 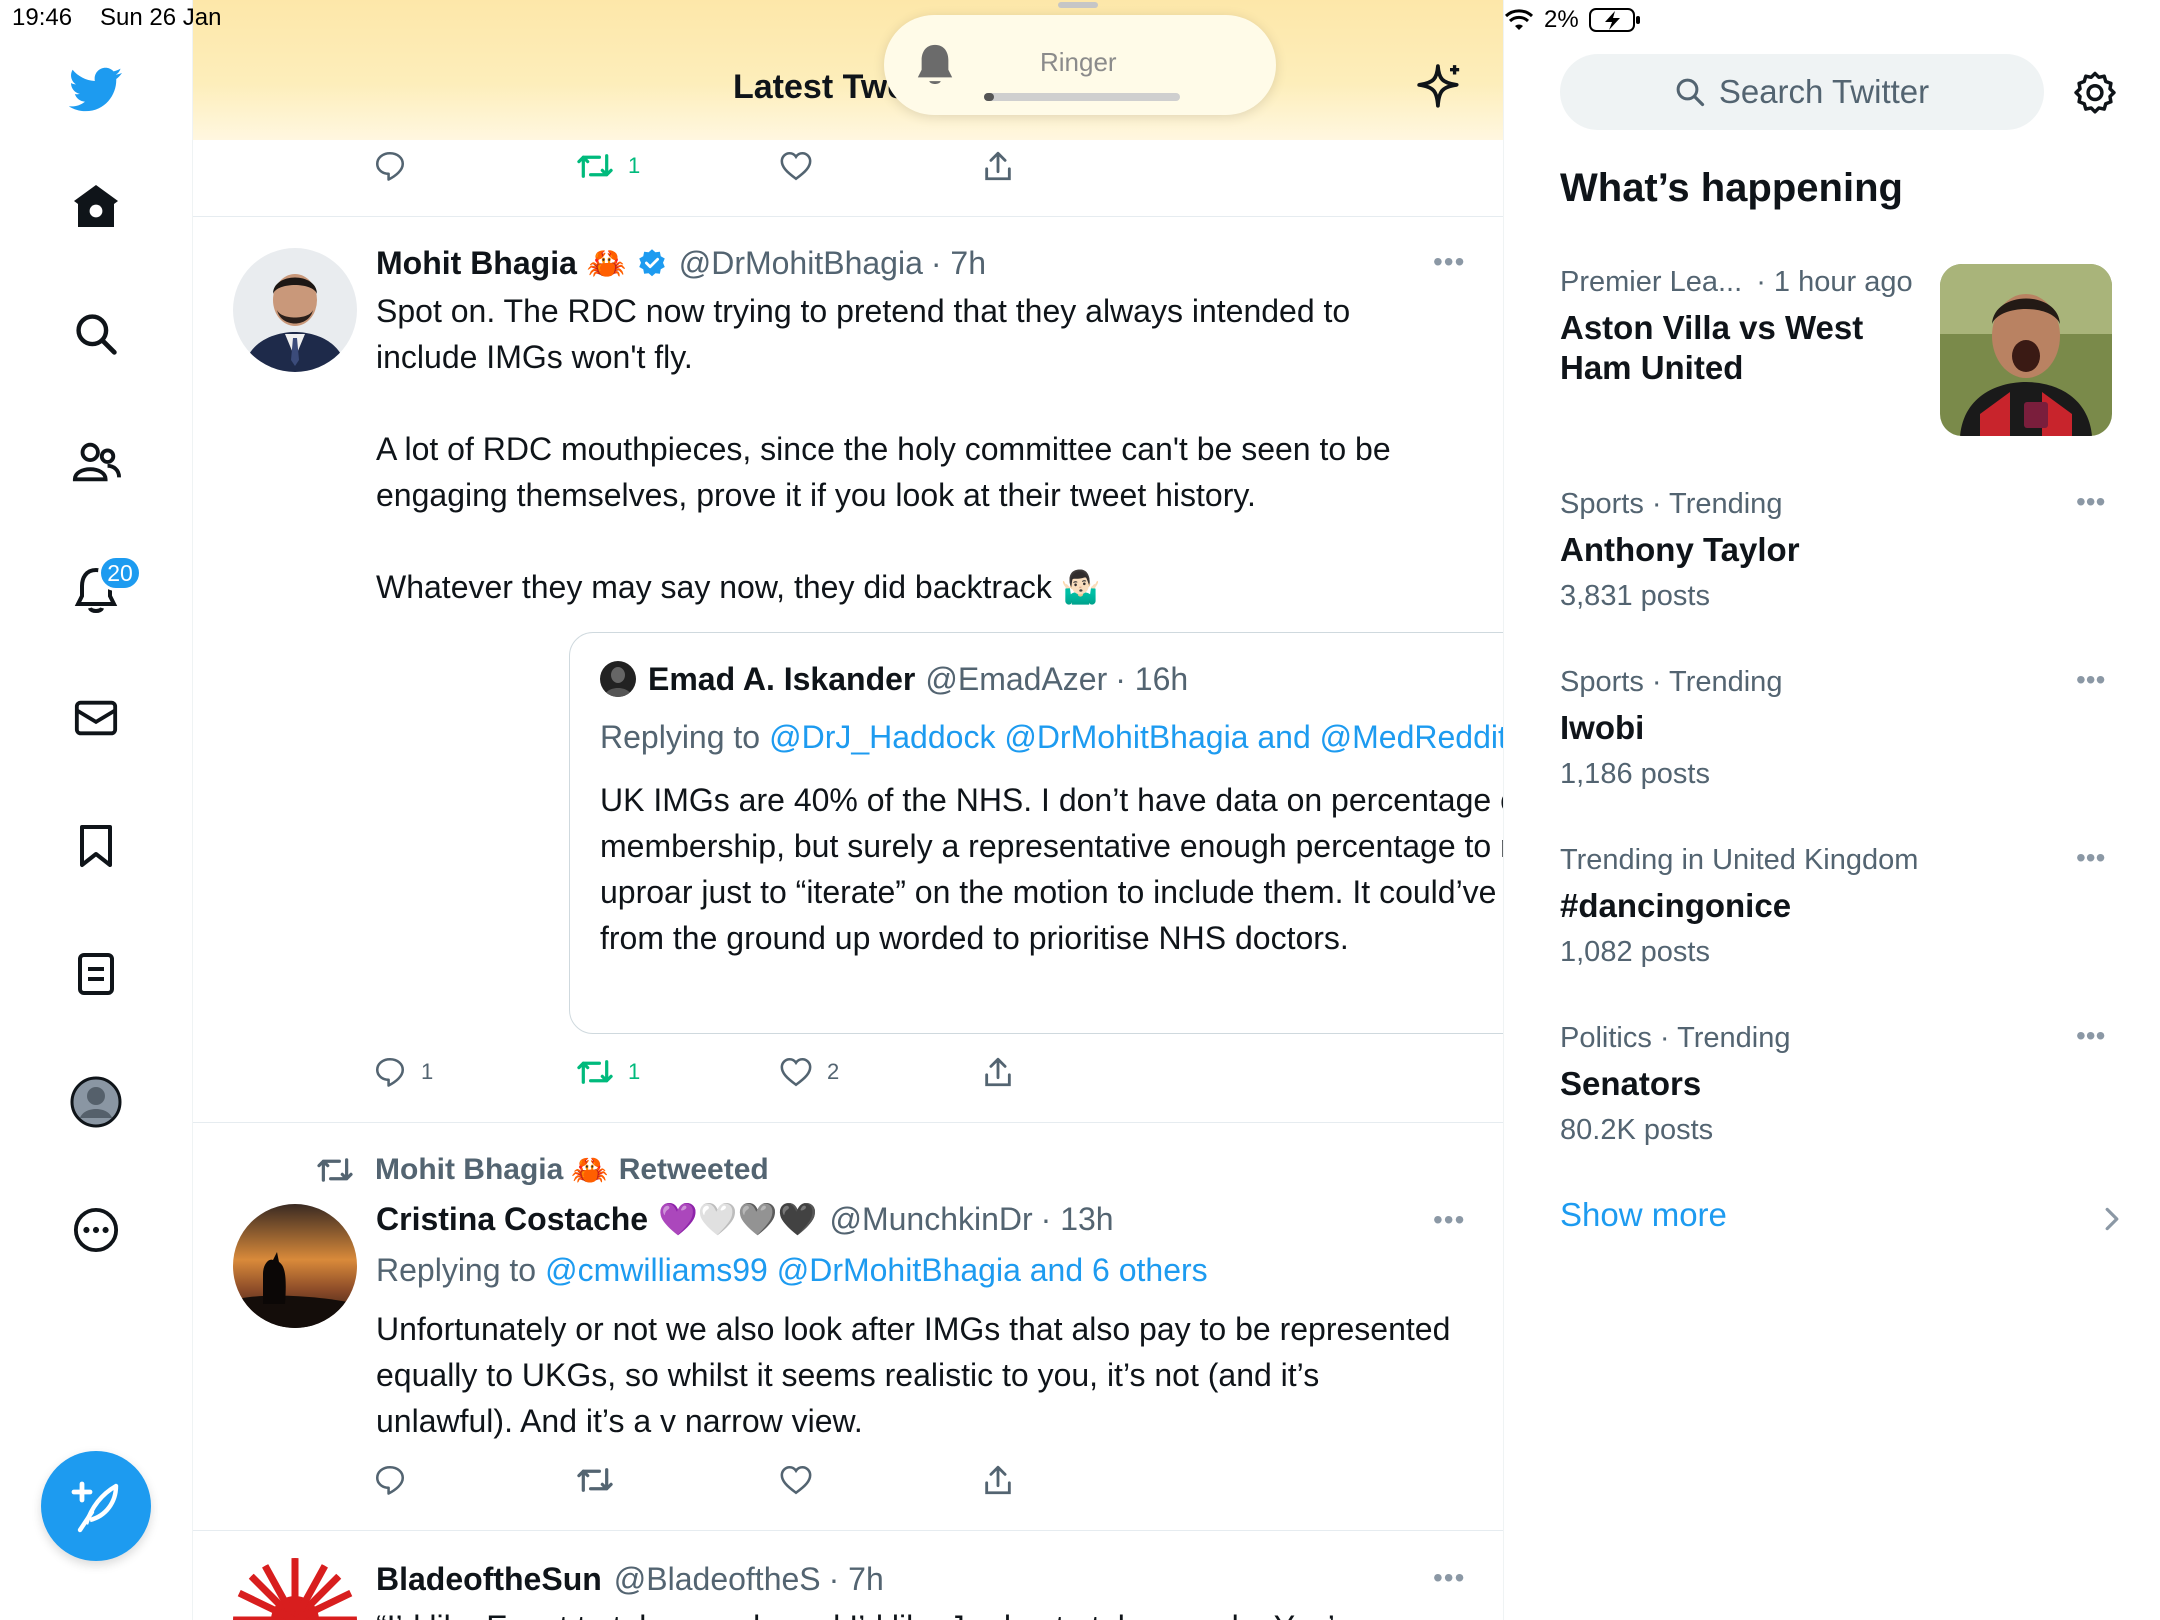 I want to click on home-icon, so click(x=96, y=206).